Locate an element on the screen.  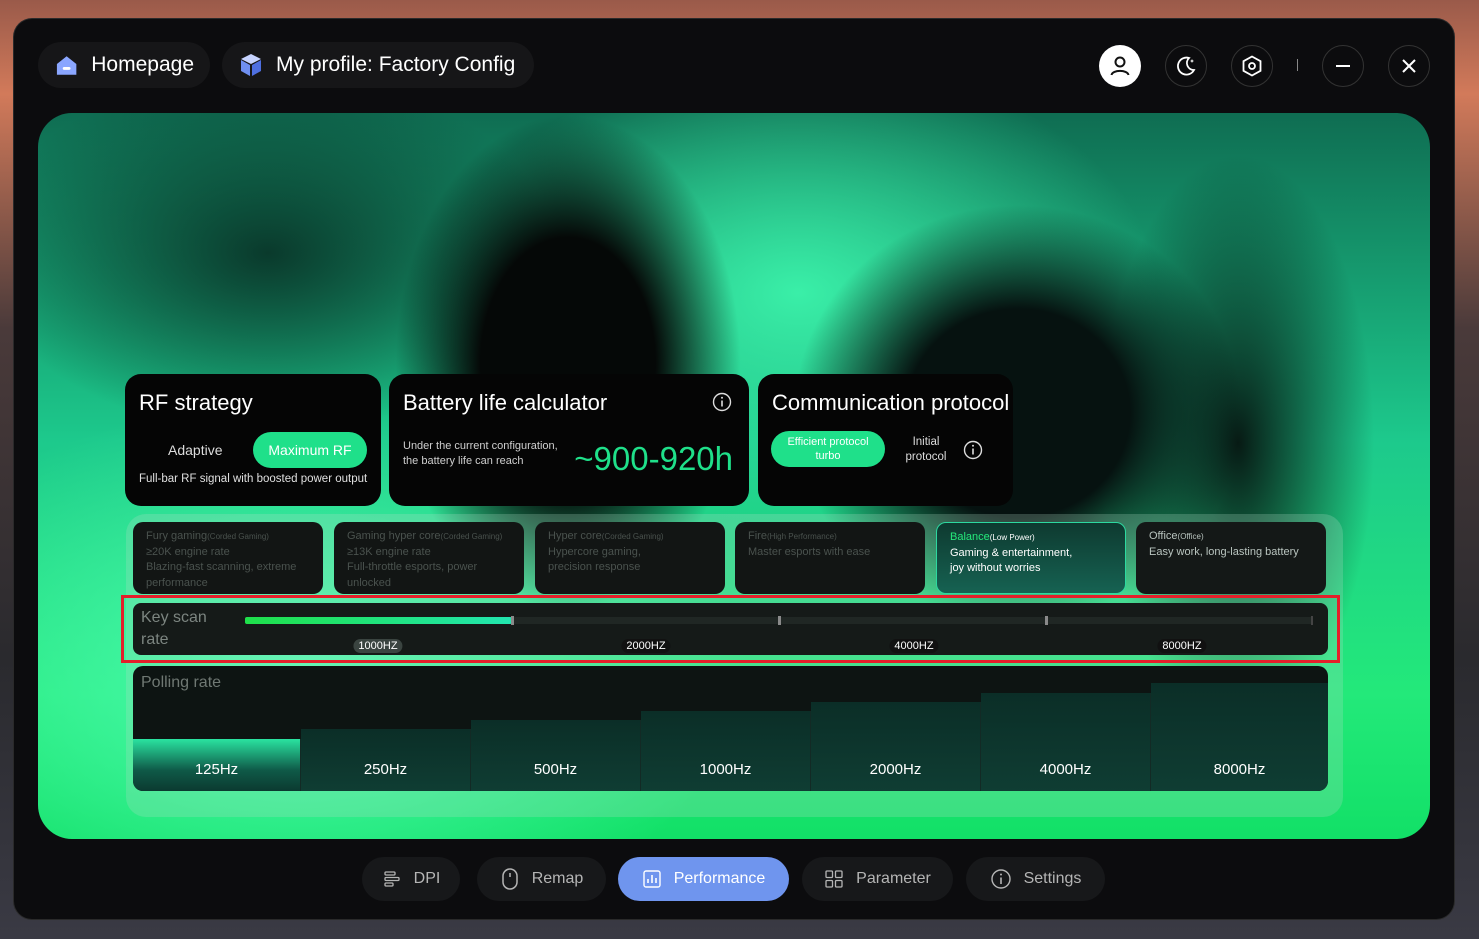
close-icon is located at coordinates (1409, 66).